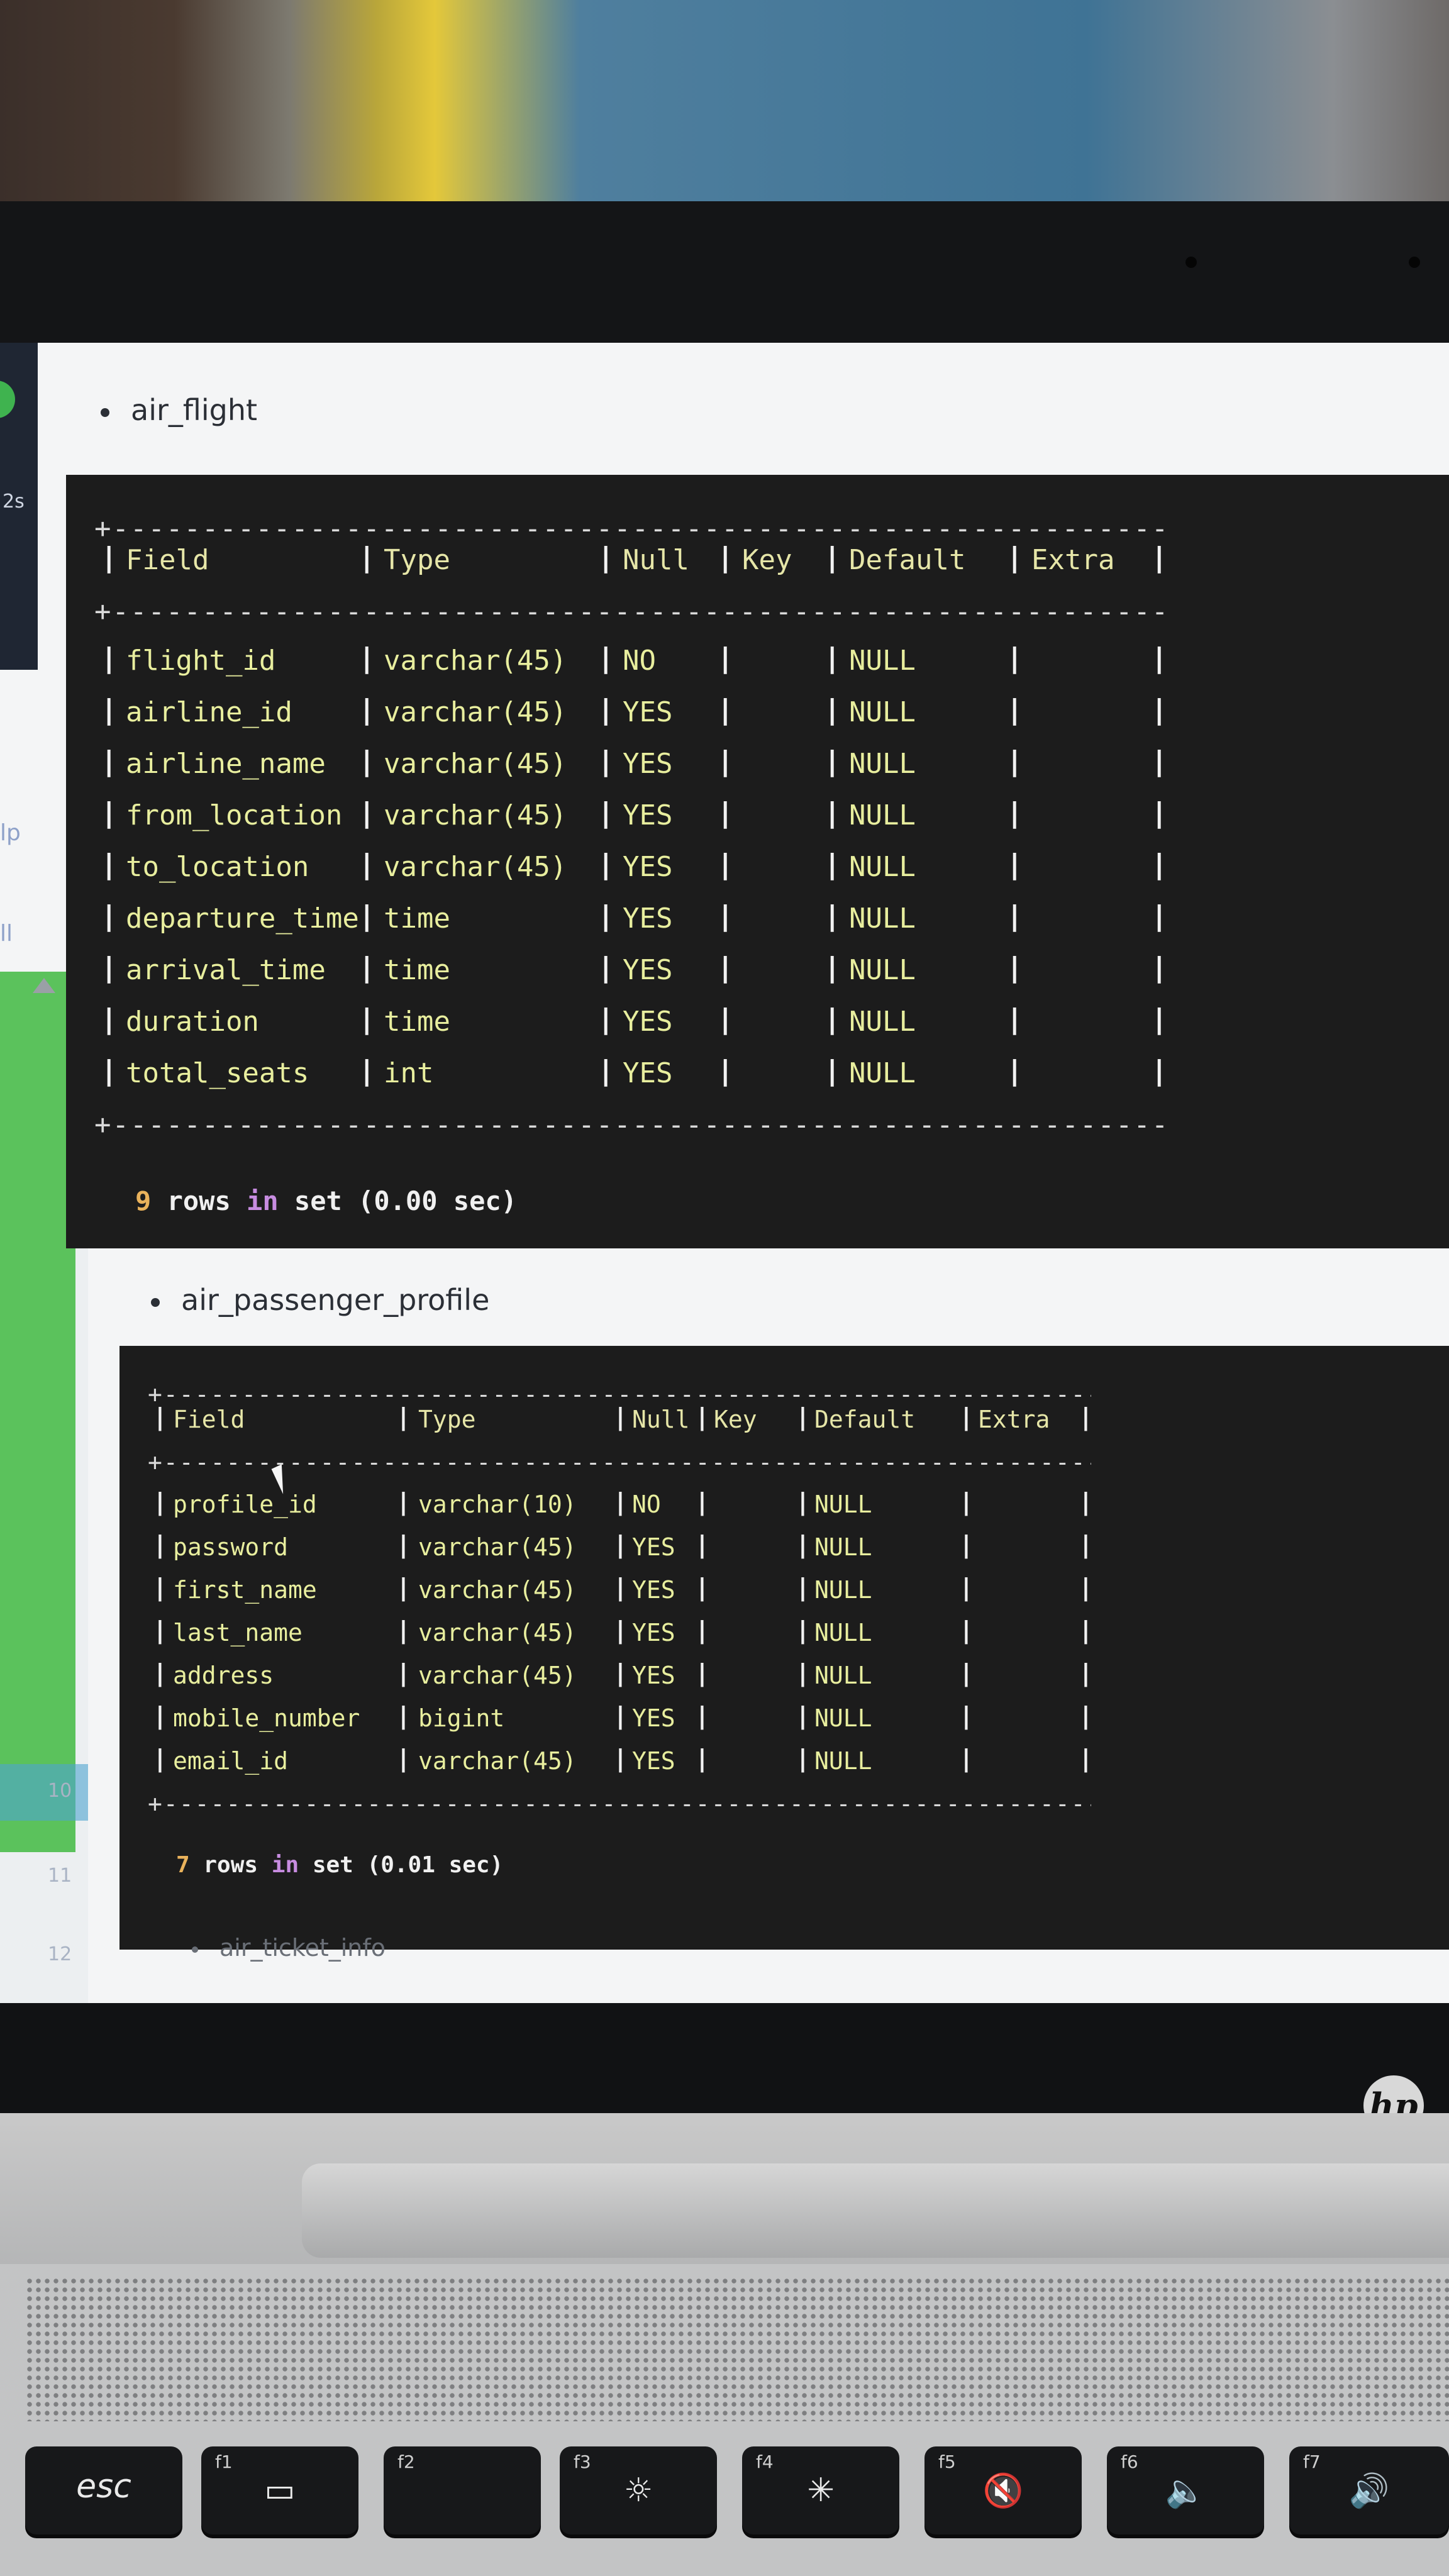 Image resolution: width=1449 pixels, height=2576 pixels. What do you see at coordinates (1191, 262) in the screenshot?
I see `webcam-icon` at bounding box center [1191, 262].